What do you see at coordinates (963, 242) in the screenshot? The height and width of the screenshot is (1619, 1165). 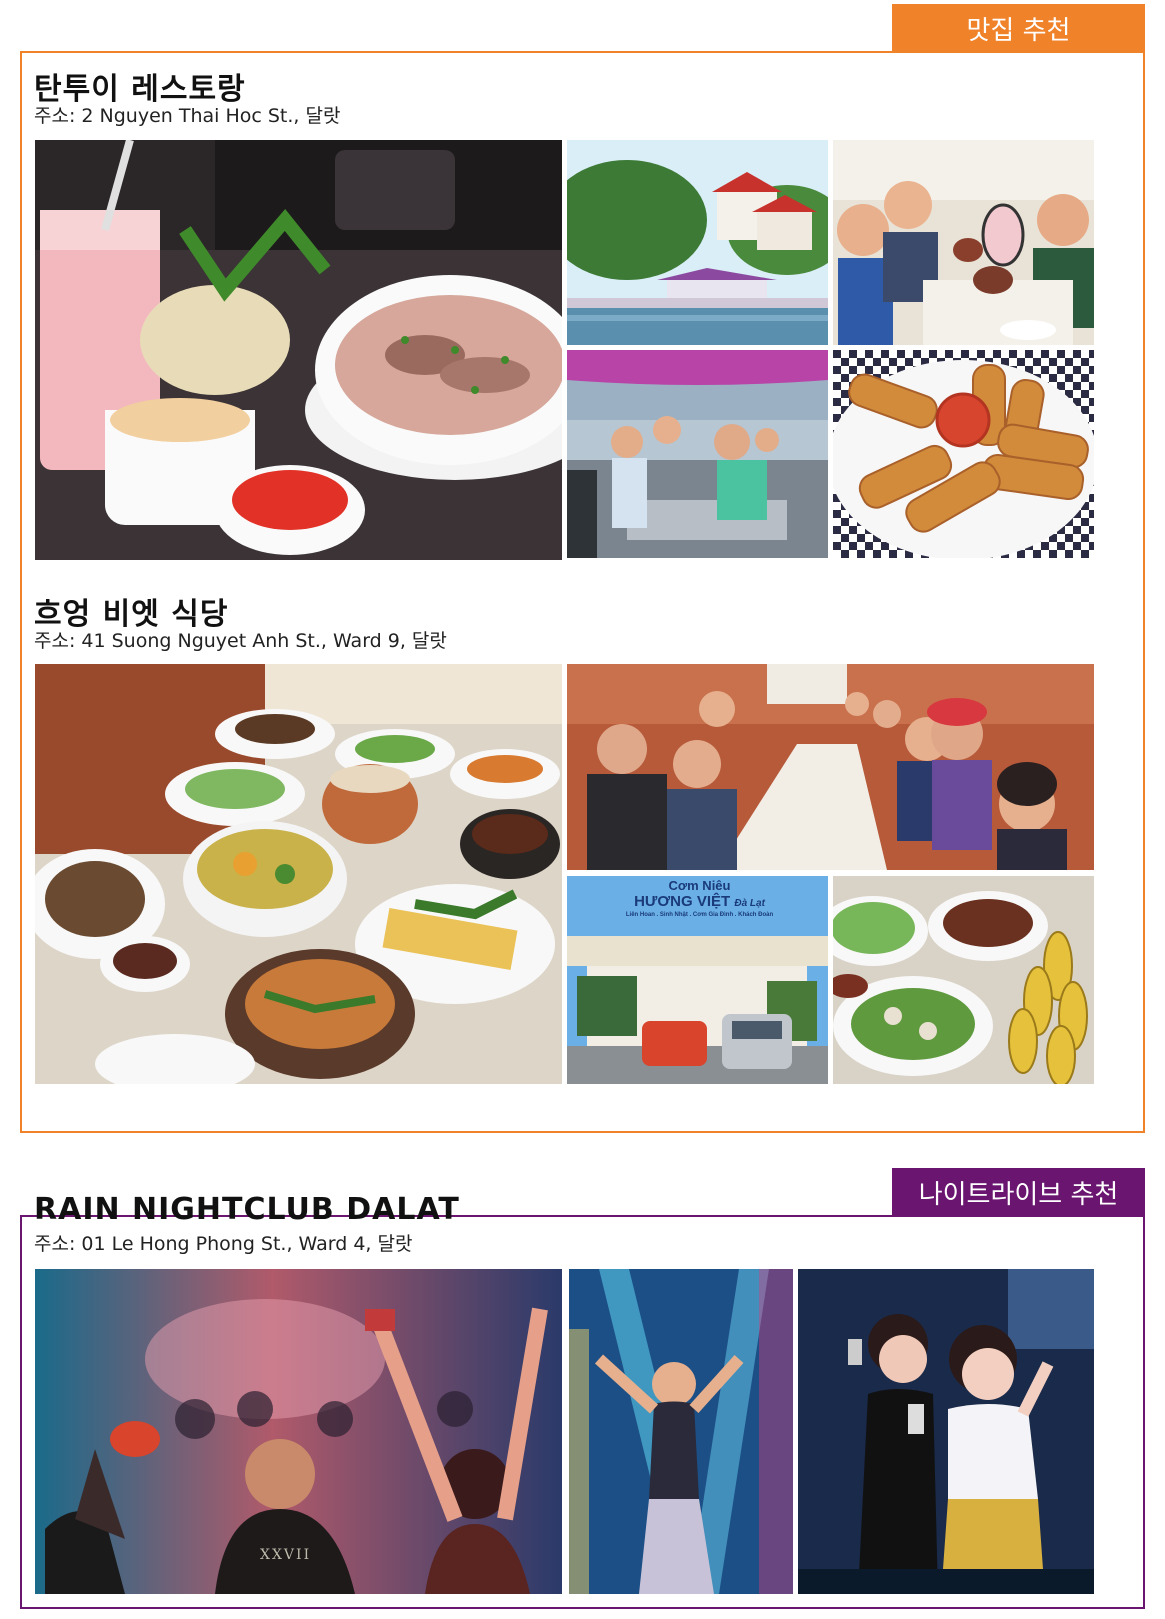 I see `photo-friends-dining` at bounding box center [963, 242].